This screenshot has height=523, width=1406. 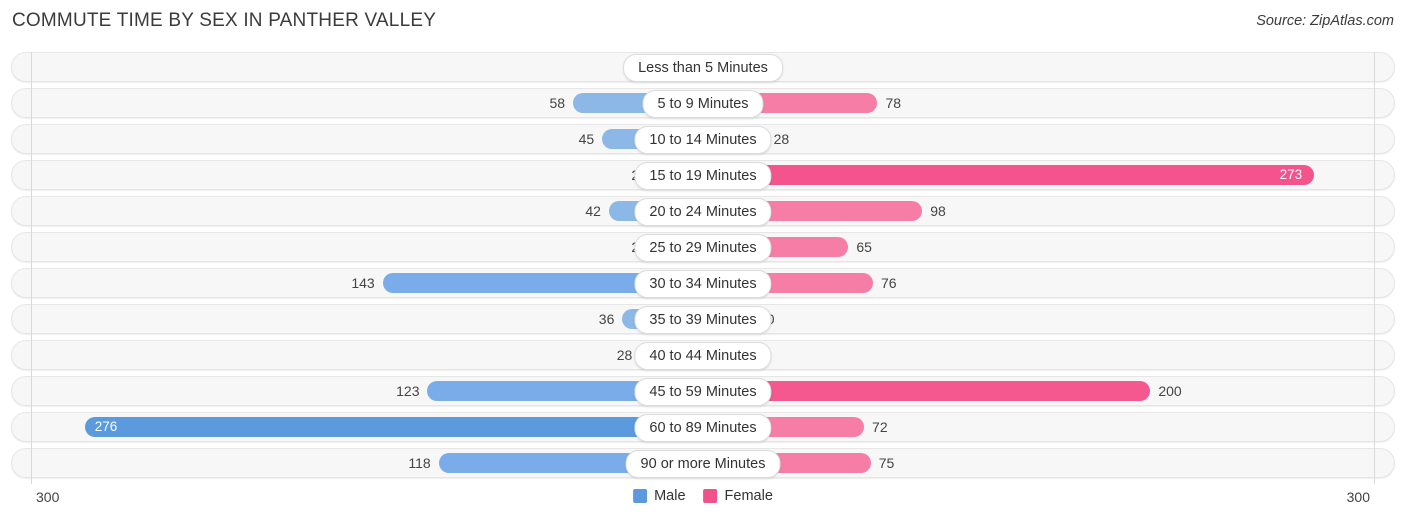 I want to click on category-label: 30 to 34 Minutes, so click(x=703, y=284).